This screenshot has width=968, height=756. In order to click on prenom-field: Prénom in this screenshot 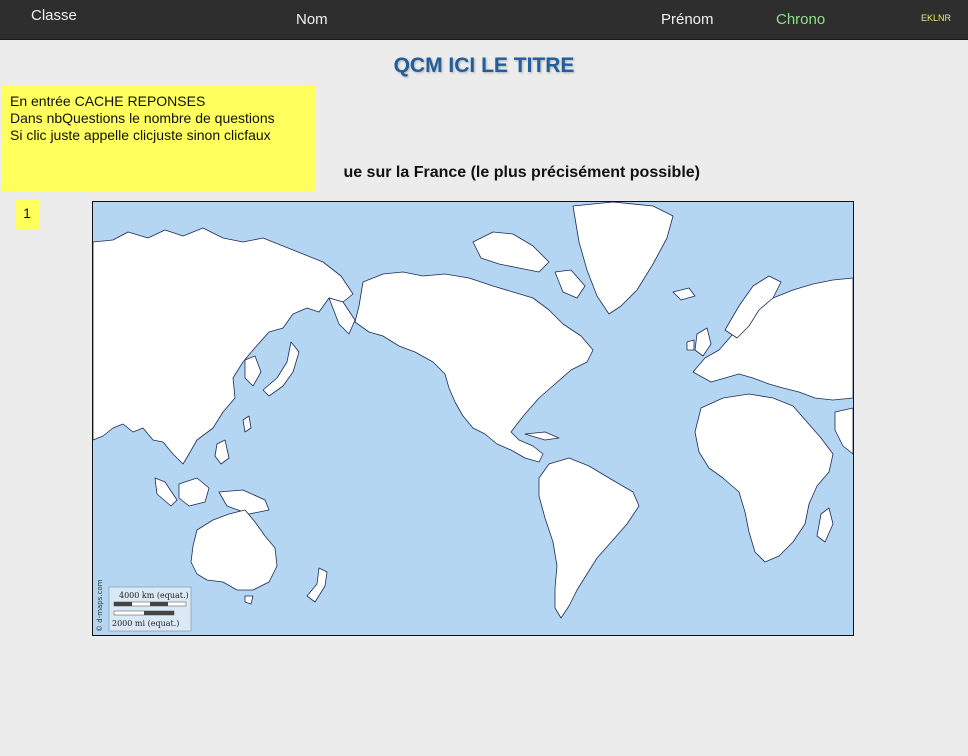, I will do `click(687, 19)`.